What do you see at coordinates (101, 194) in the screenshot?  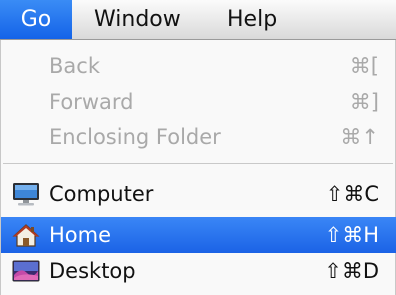 I see `menu-item-label: Computer` at bounding box center [101, 194].